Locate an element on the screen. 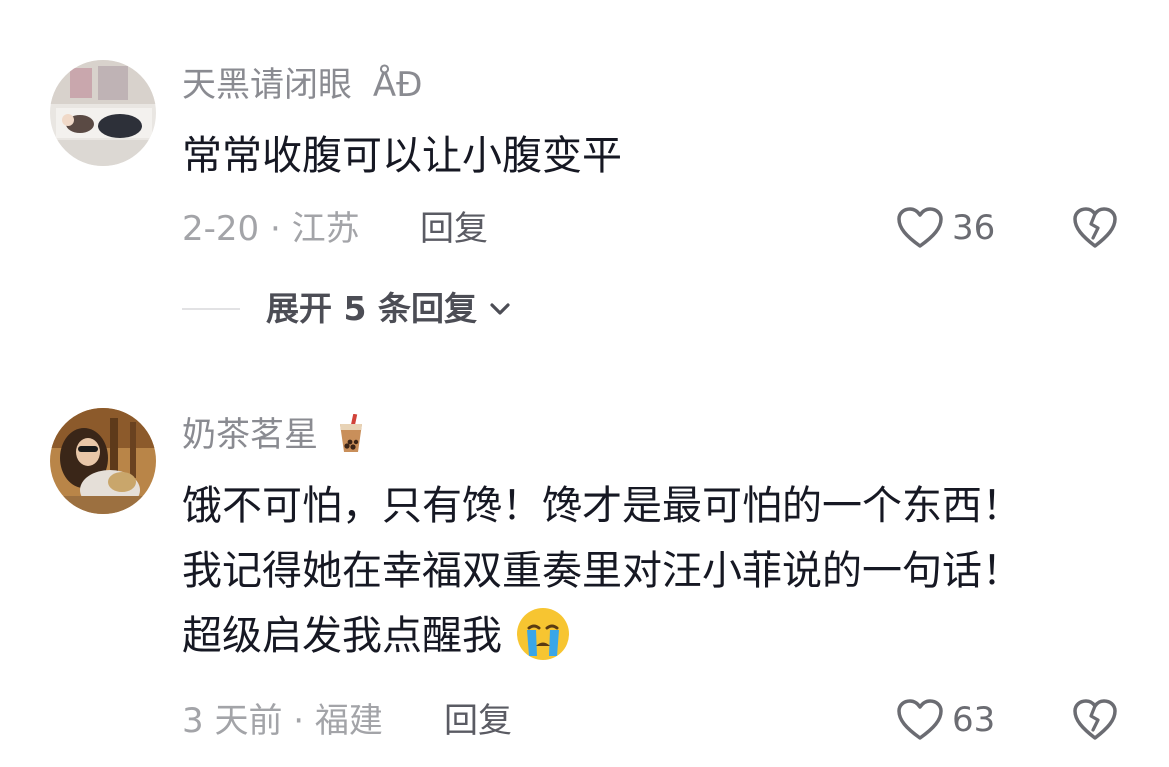  comment-text: 常常收腹可以让小腹变平 is located at coordinates (402, 156).